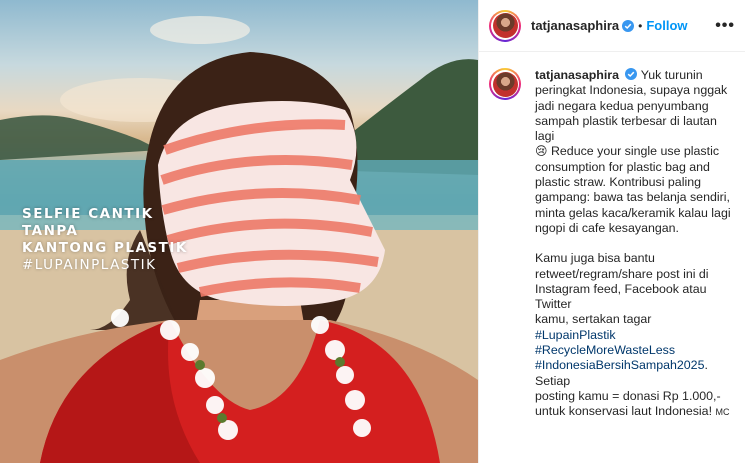  Describe the element at coordinates (666, 25) in the screenshot. I see `follow-button: Follow` at that location.